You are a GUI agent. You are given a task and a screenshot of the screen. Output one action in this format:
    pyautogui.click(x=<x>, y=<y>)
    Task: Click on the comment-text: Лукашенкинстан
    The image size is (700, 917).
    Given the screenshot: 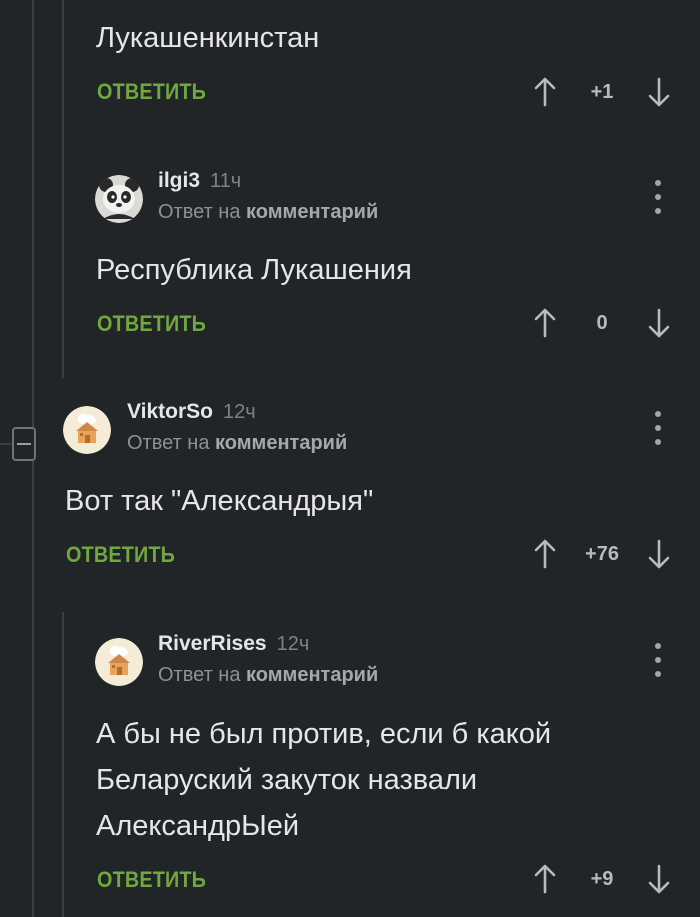 What is the action you would take?
    pyautogui.click(x=208, y=38)
    